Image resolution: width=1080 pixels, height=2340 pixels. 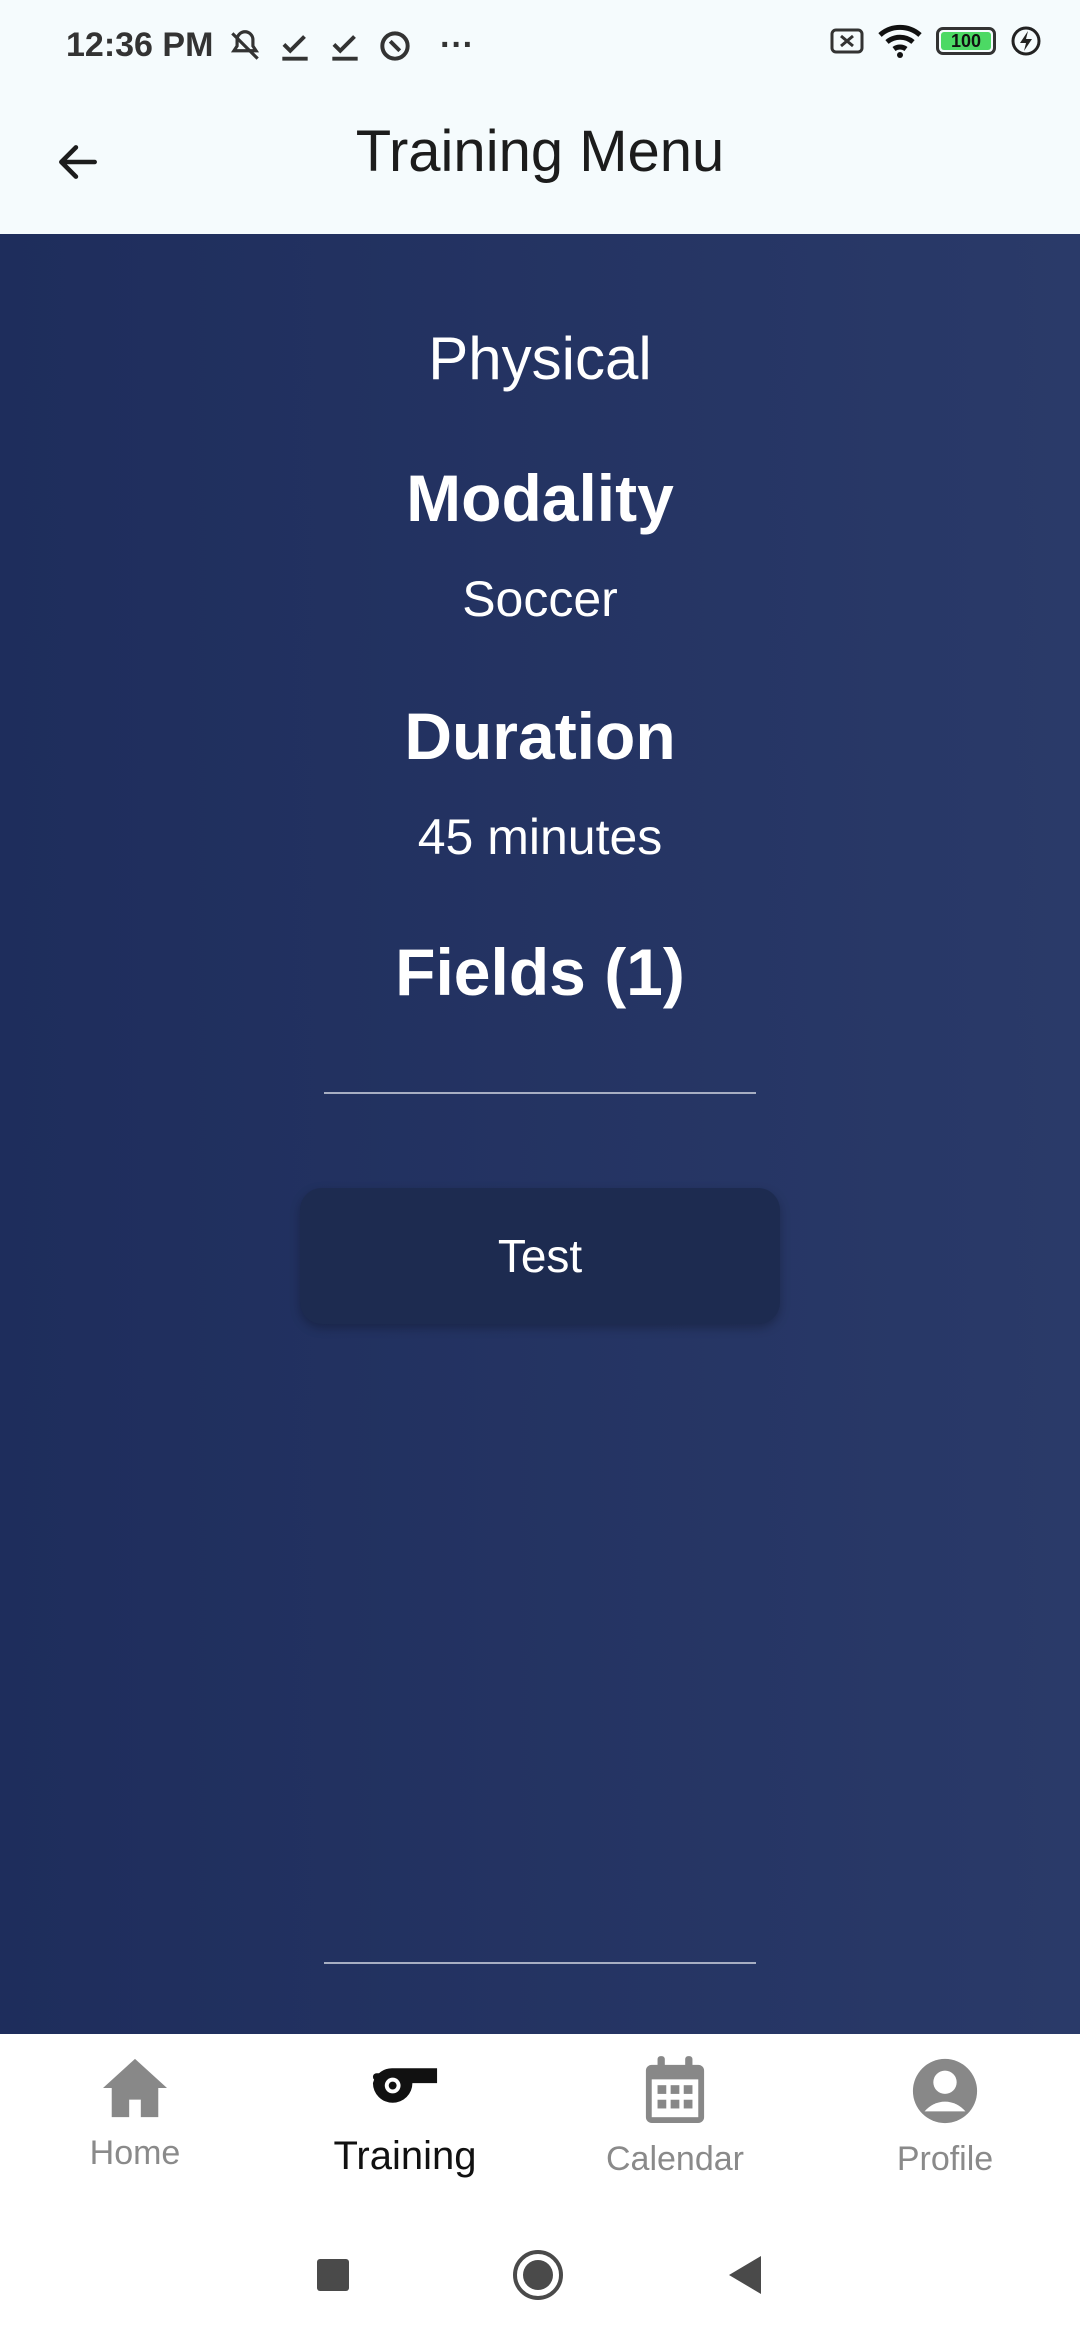 What do you see at coordinates (540, 1093) in the screenshot?
I see `divider-top` at bounding box center [540, 1093].